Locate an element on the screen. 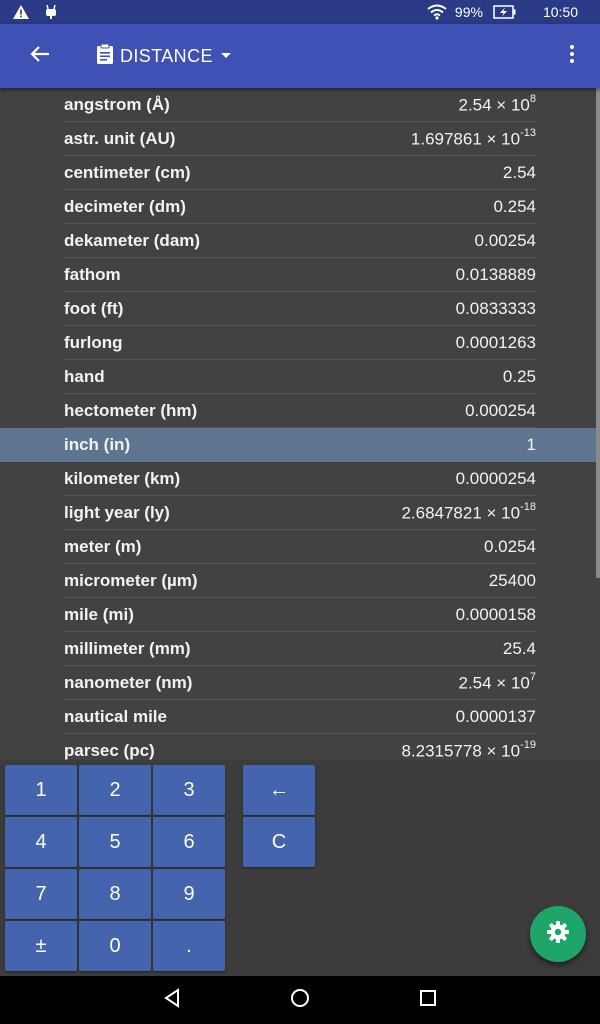  unit-value: 8.2315778 × 10-19 is located at coordinates (468, 749).